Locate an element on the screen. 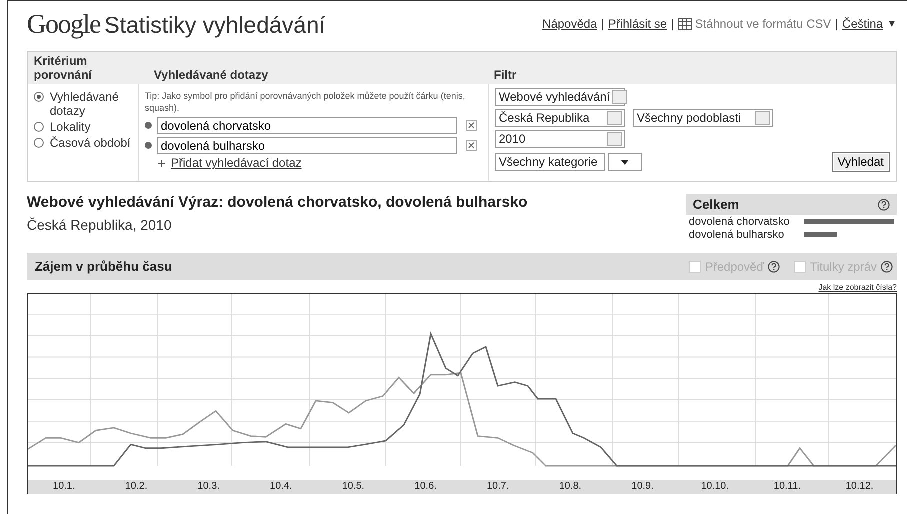 The width and height of the screenshot is (907, 514). language-link: Čeština is located at coordinates (863, 24).